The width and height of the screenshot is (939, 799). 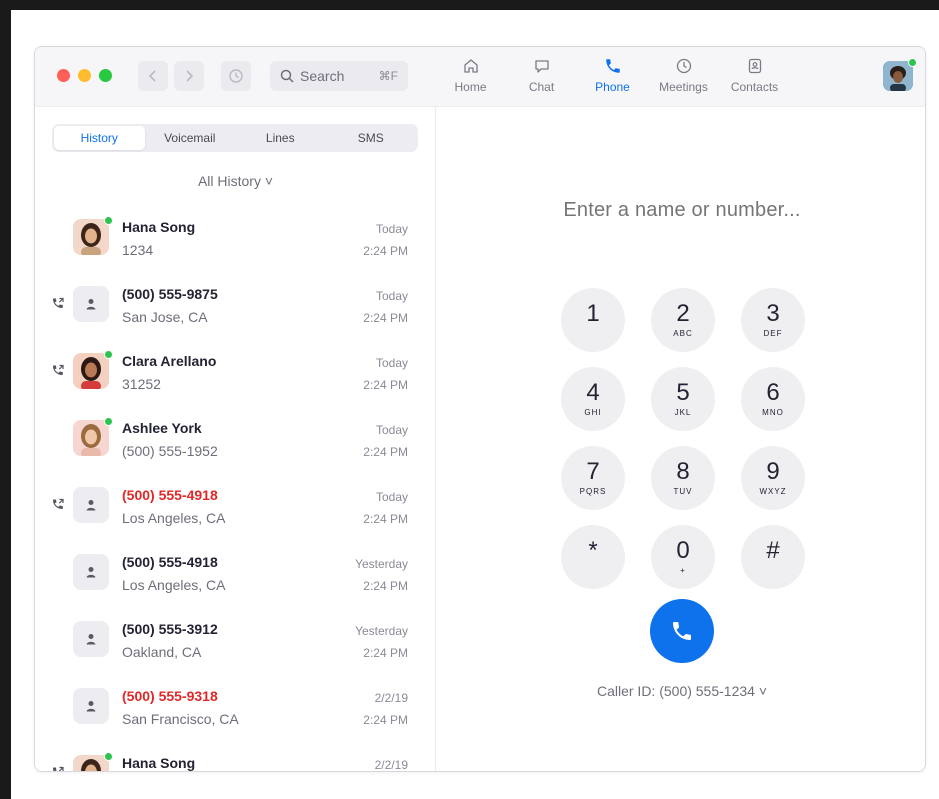 I want to click on dial-key-2: 2 ABC, so click(x=683, y=320).